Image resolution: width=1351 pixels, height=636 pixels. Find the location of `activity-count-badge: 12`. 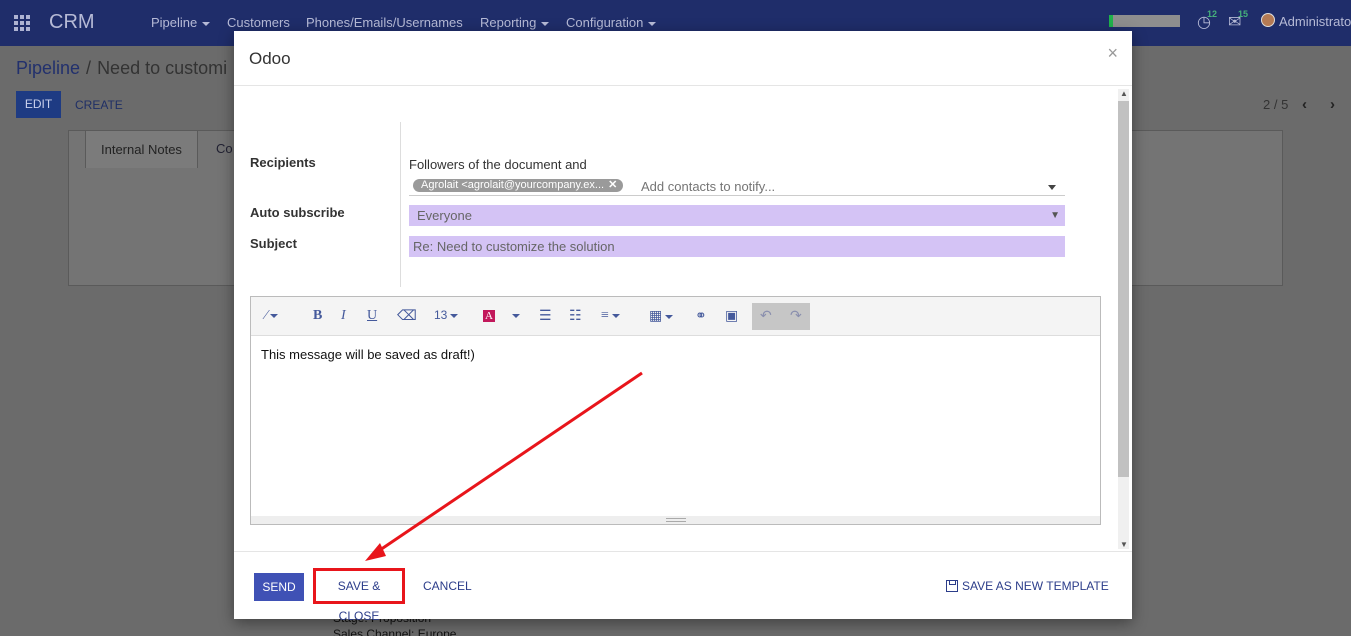

activity-count-badge: 12 is located at coordinates (1212, 14).